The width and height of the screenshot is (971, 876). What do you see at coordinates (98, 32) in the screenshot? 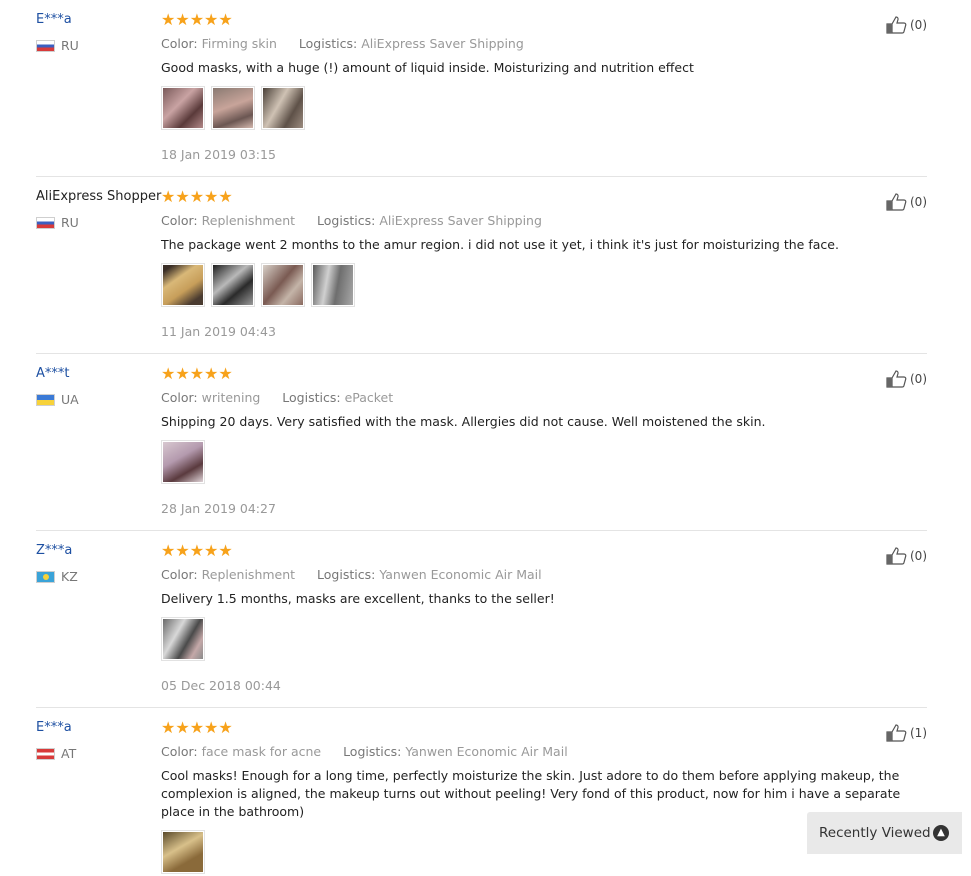
I see `reviewer-info: E***a RU` at bounding box center [98, 32].